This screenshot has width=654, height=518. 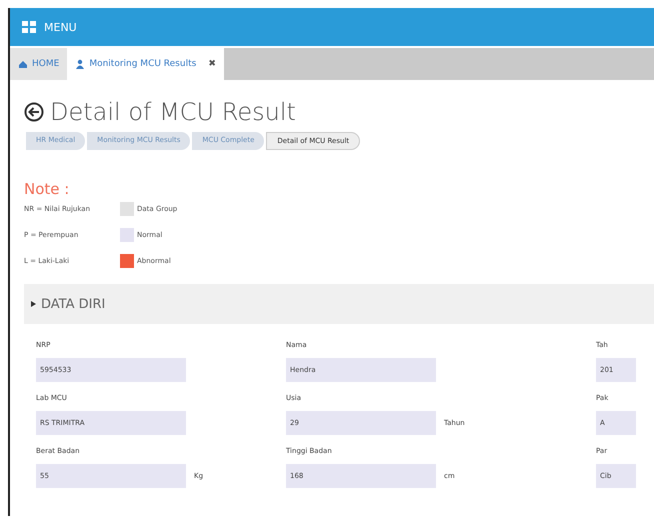 I want to click on tab: Monitoring MCU Results ✖, so click(x=145, y=64).